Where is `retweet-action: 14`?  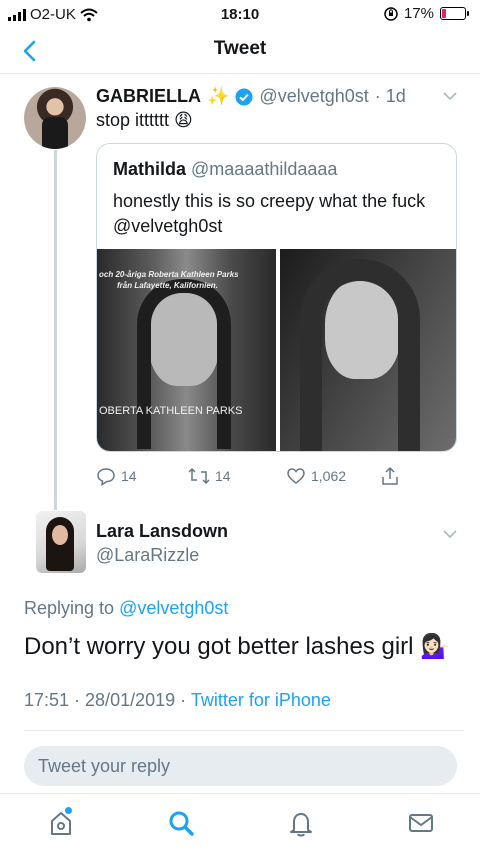
retweet-action: 14 is located at coordinates (209, 476).